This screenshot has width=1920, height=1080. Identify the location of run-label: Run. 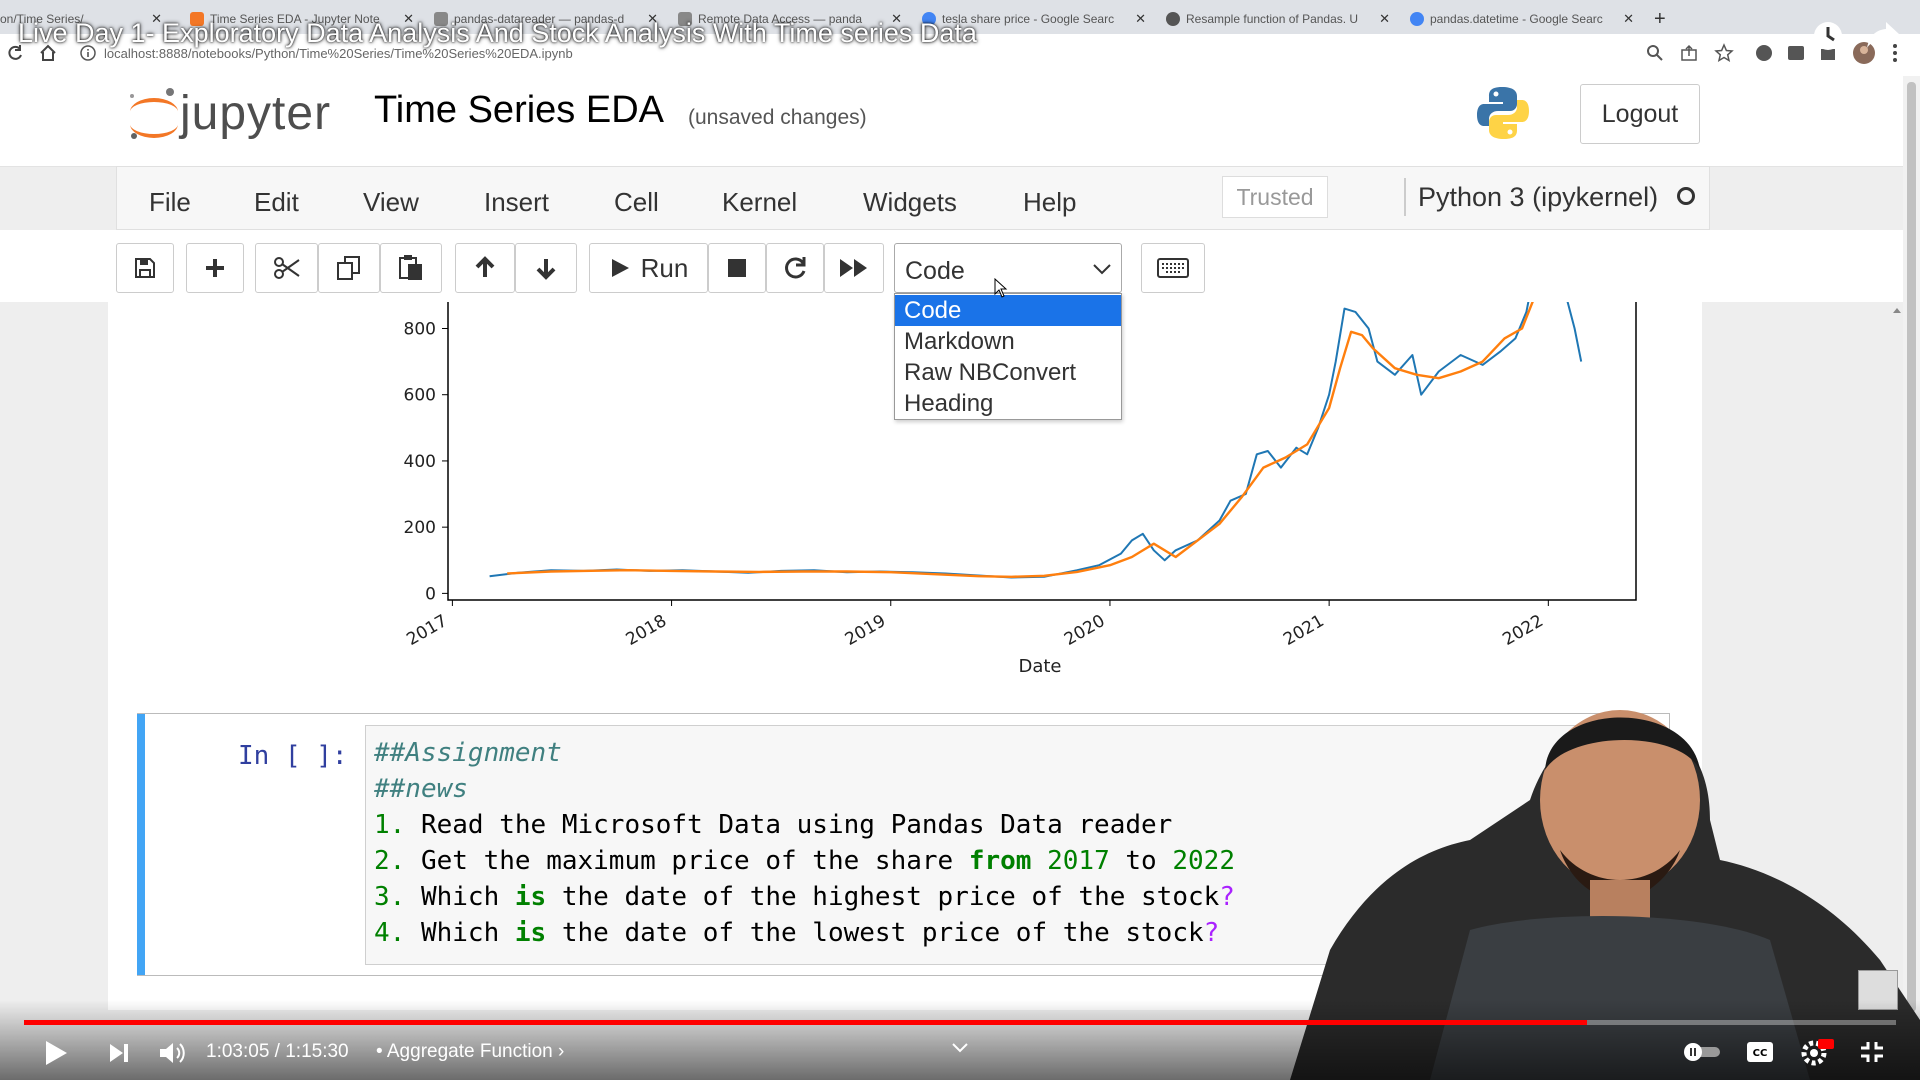
(664, 267).